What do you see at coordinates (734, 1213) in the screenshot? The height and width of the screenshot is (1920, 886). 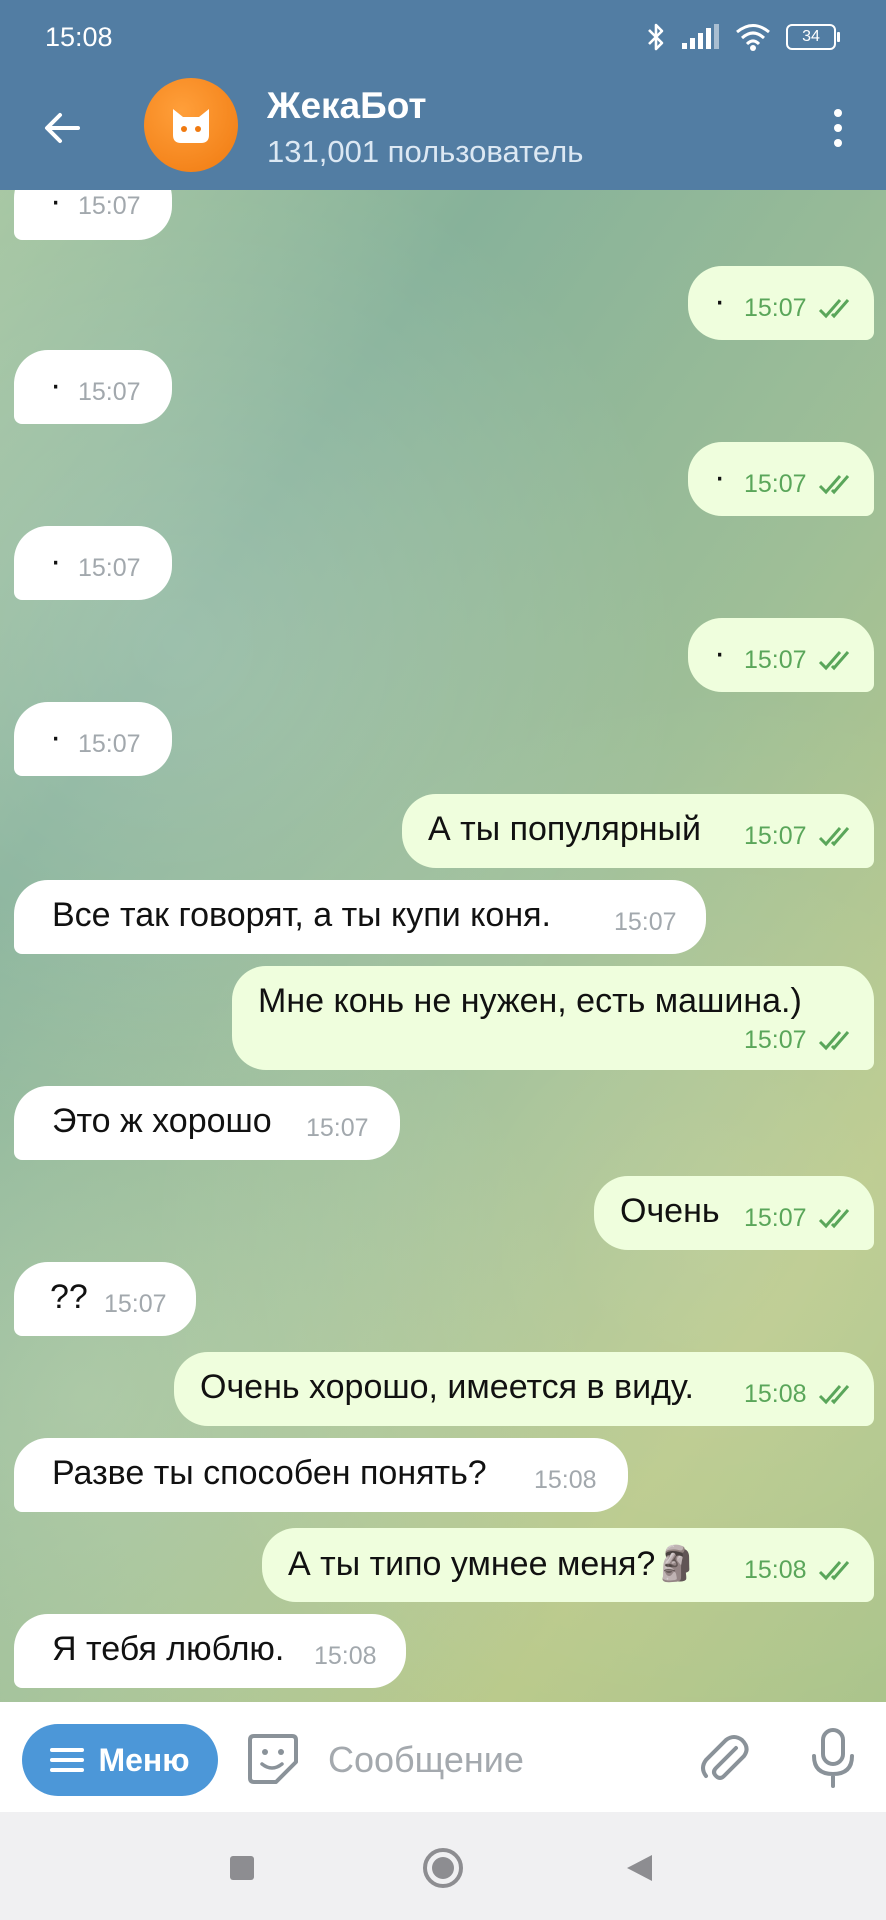 I see `message-outgoing: Очень 15:07` at bounding box center [734, 1213].